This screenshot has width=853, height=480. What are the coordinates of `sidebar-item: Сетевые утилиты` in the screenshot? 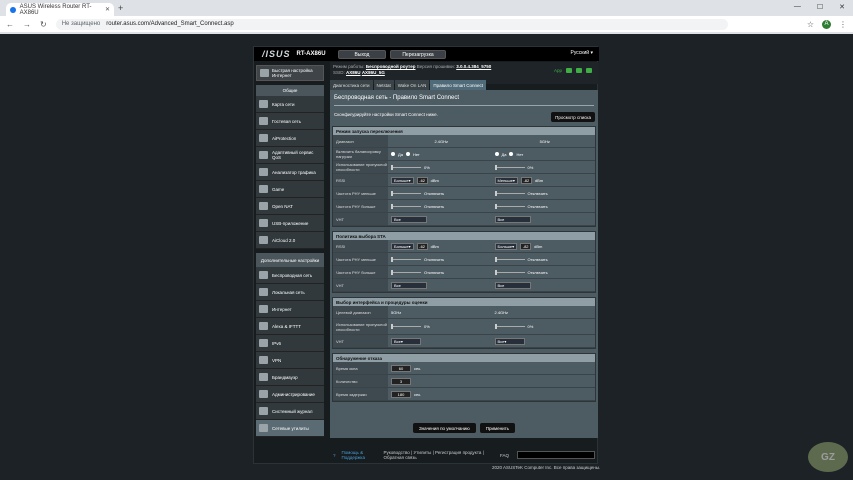 It's located at (290, 428).